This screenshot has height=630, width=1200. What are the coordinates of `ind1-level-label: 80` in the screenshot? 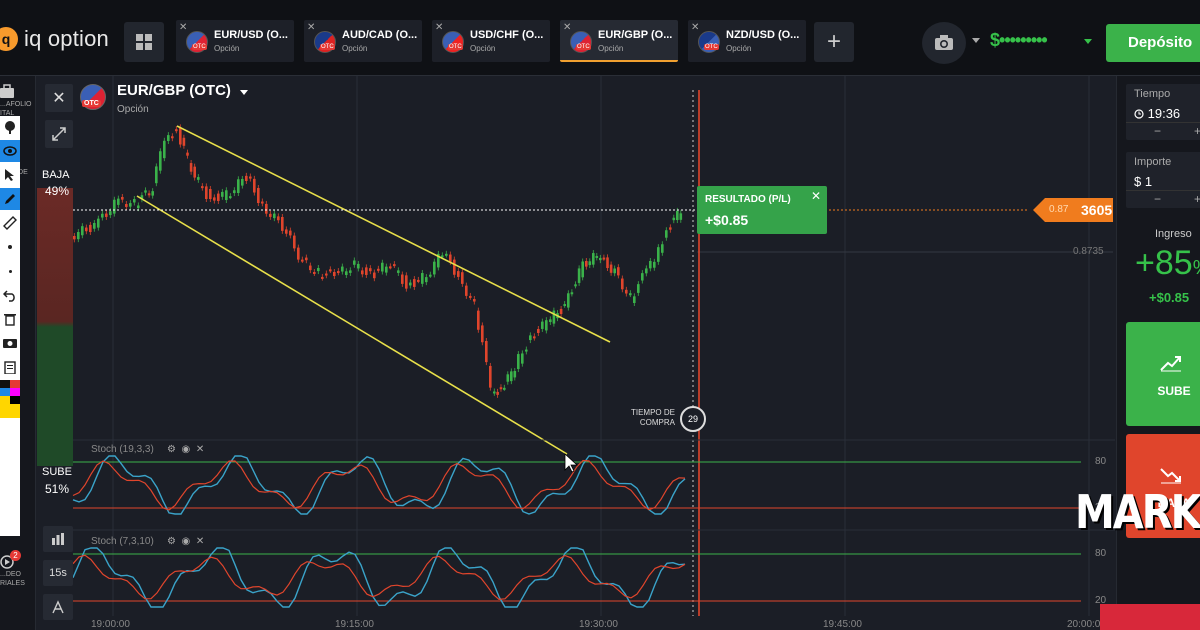 It's located at (1101, 461).